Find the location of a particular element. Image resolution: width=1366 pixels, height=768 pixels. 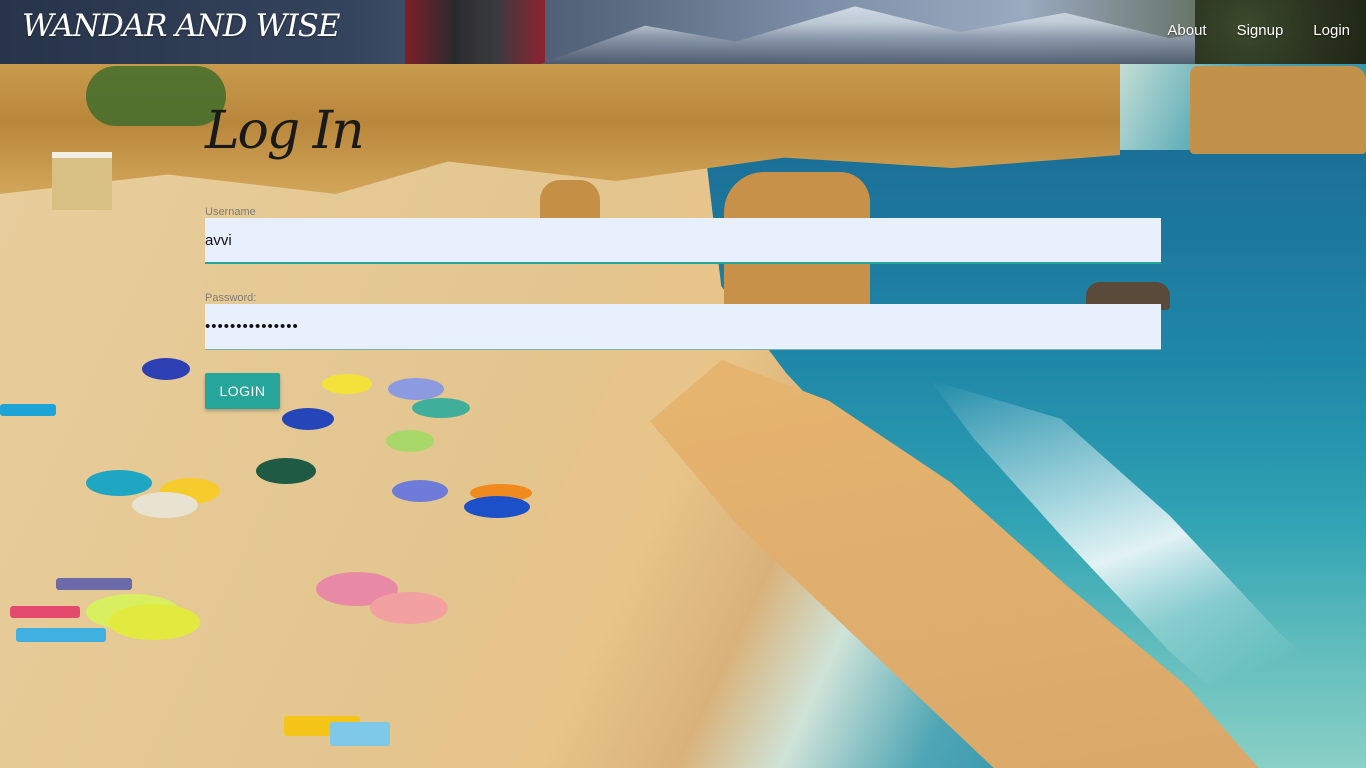

beach-hut is located at coordinates (82, 181).